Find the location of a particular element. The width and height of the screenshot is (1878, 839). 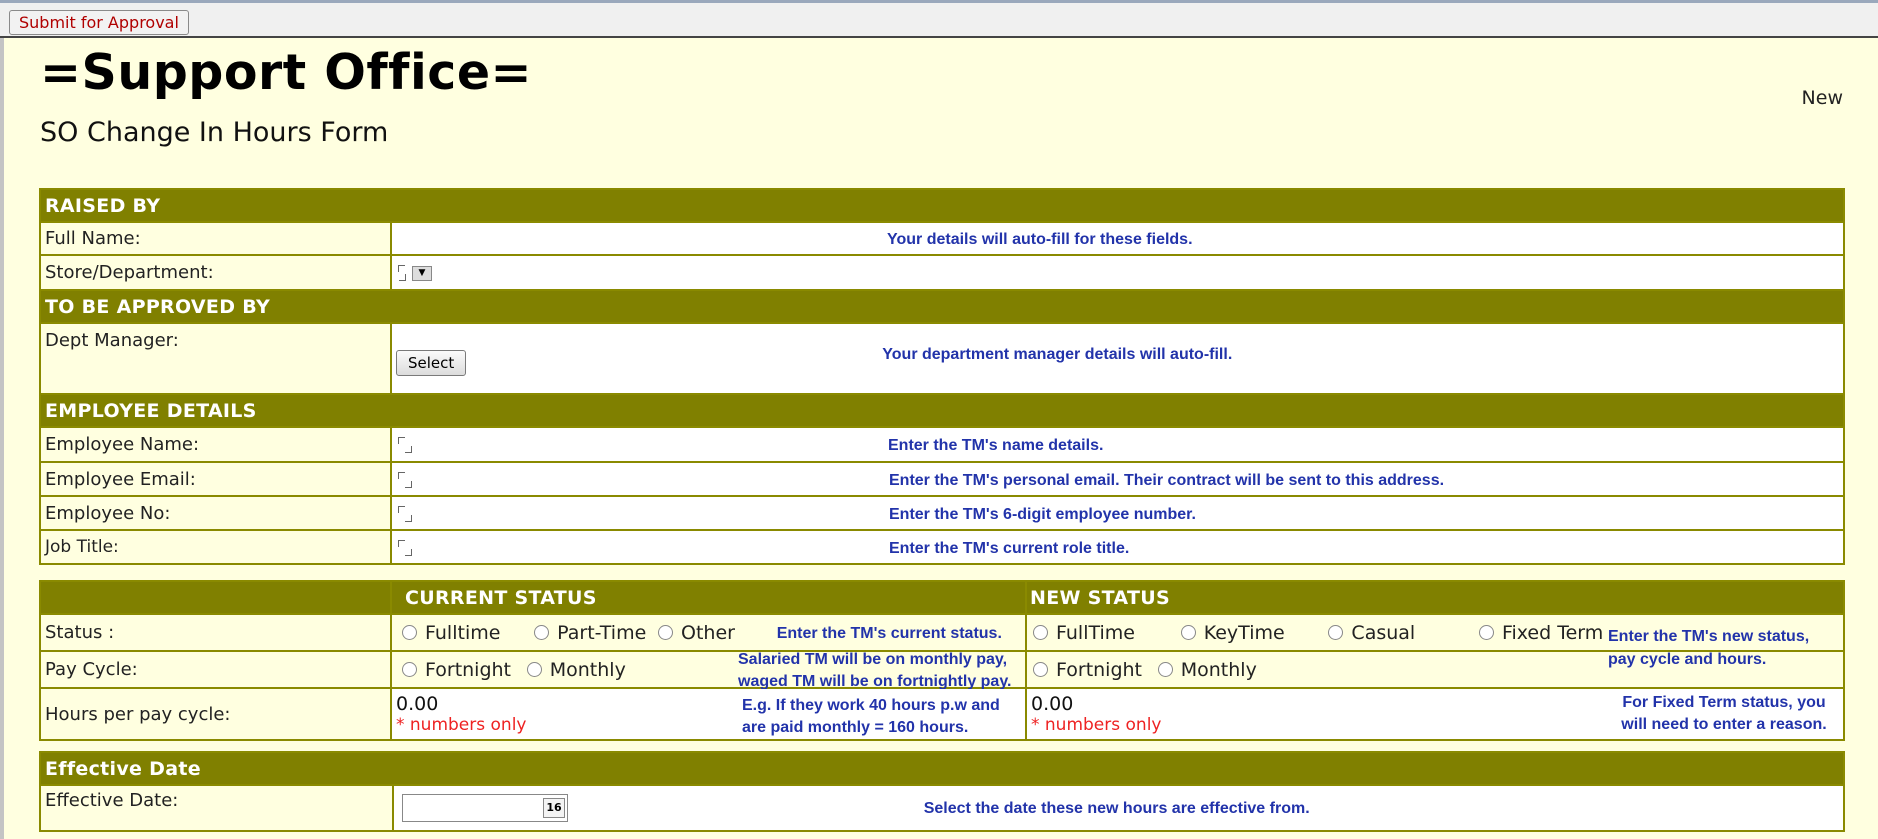

section-employee-title: EMPLOYEE DETAILS is located at coordinates (942, 410).